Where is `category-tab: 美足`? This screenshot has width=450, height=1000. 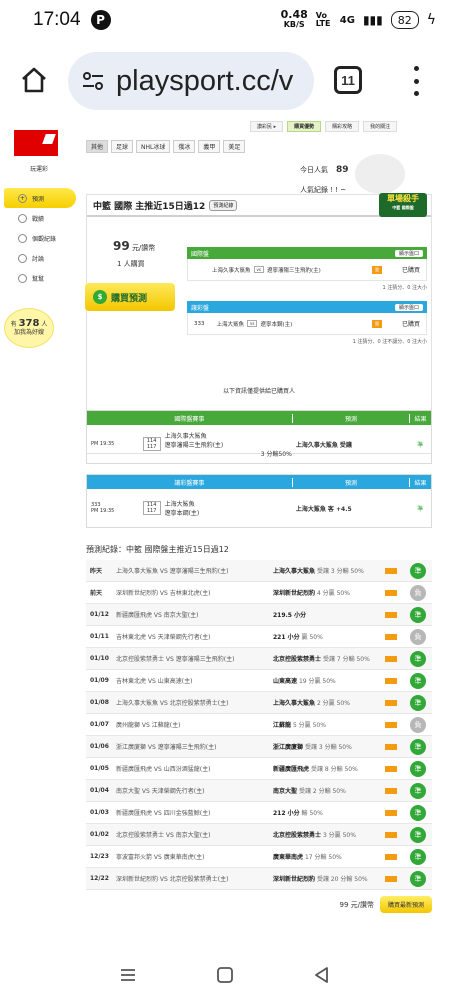
category-tab: 美足 is located at coordinates (234, 146).